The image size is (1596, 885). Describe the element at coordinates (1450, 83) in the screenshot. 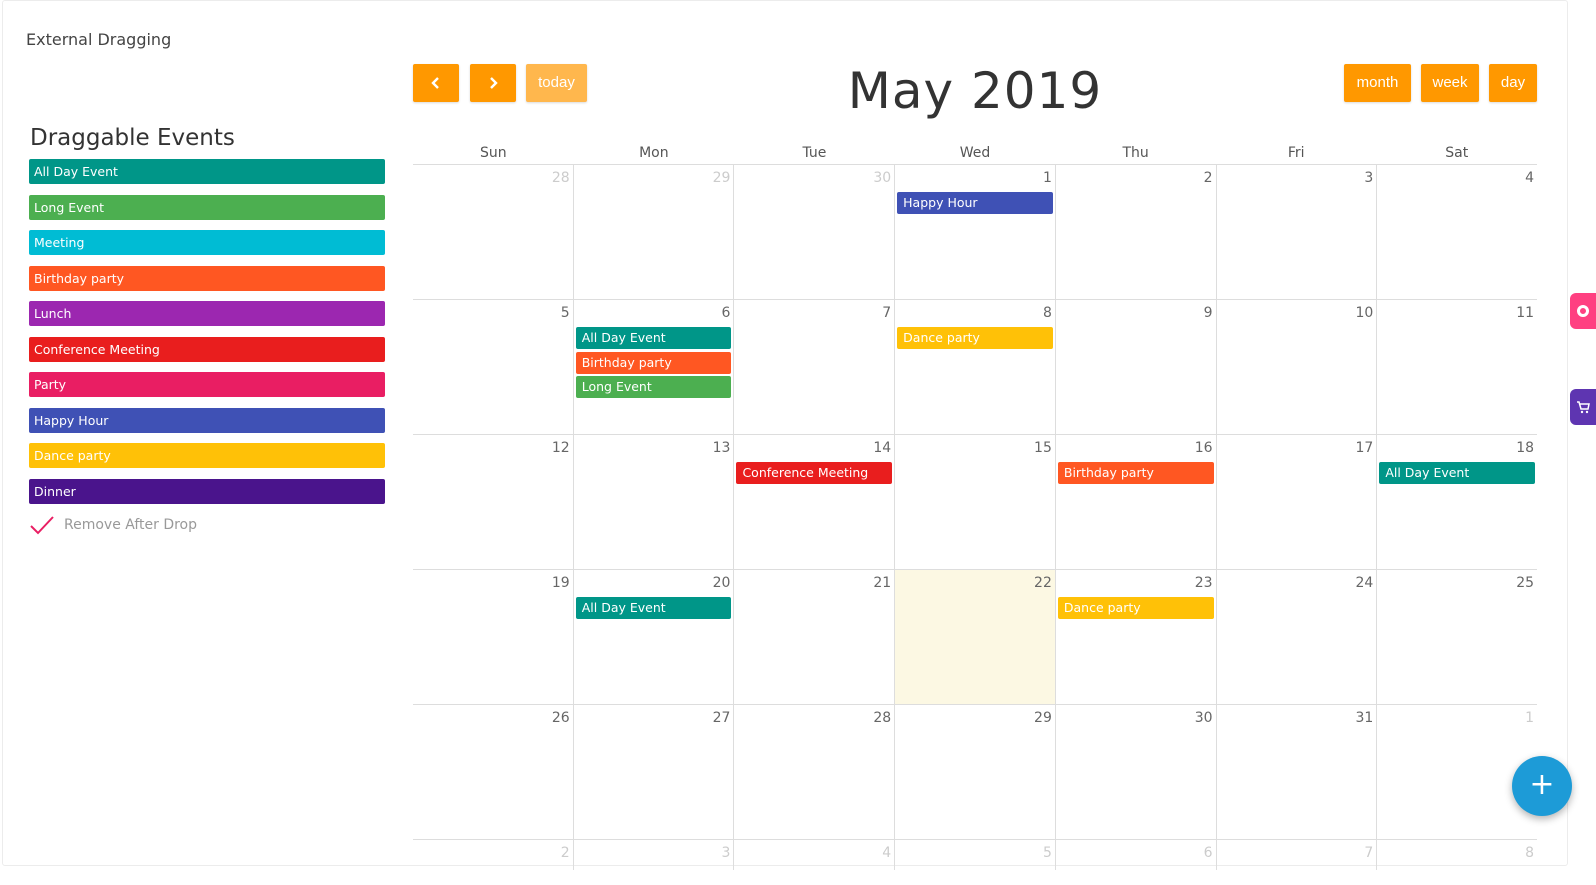

I see `view-week-button: week` at that location.